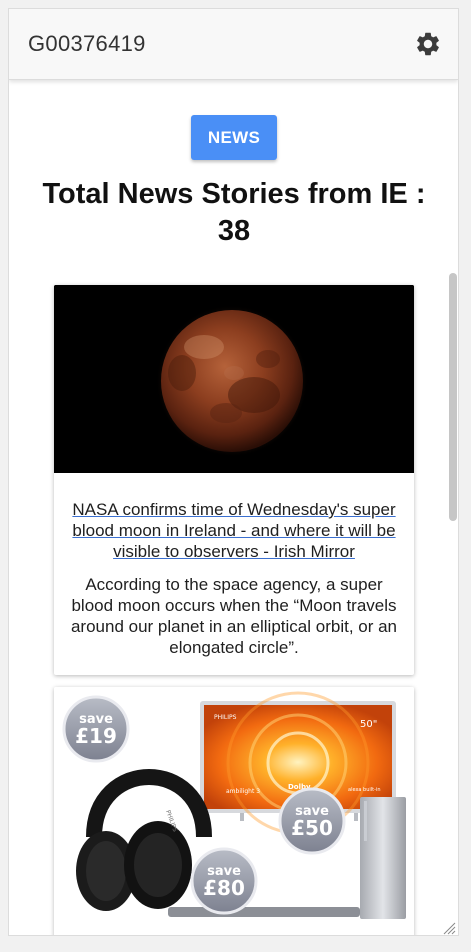 Image resolution: width=471 pixels, height=952 pixels. What do you see at coordinates (233, 44) in the screenshot?
I see `top-app-bar: G00376419` at bounding box center [233, 44].